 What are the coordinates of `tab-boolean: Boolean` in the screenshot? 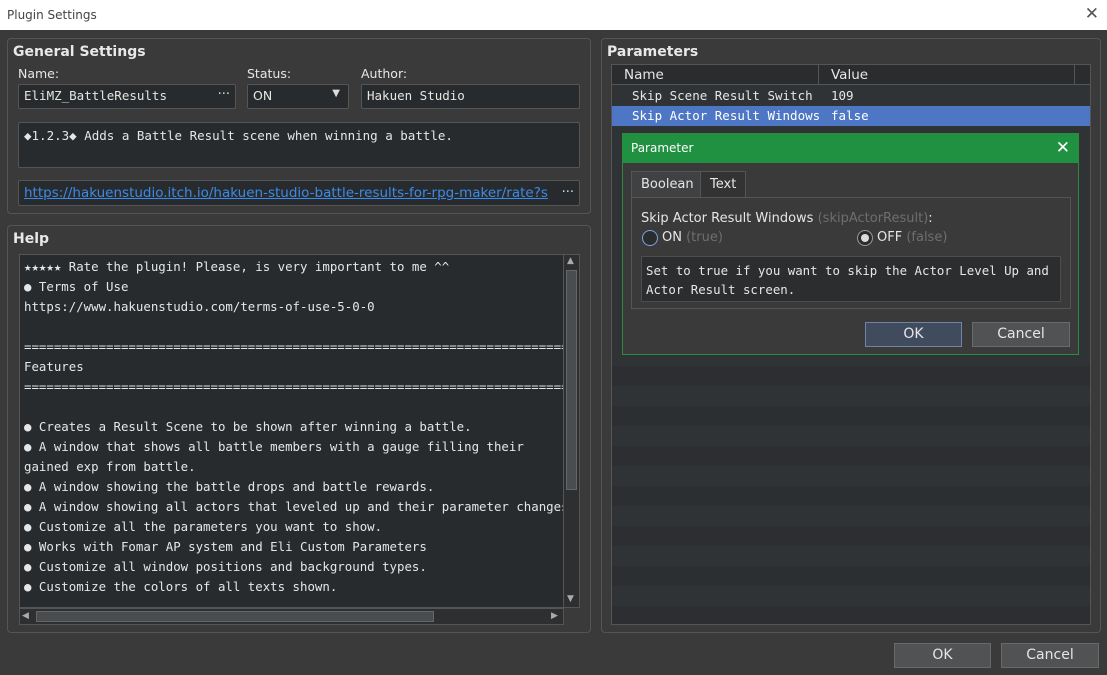 It's located at (667, 184).